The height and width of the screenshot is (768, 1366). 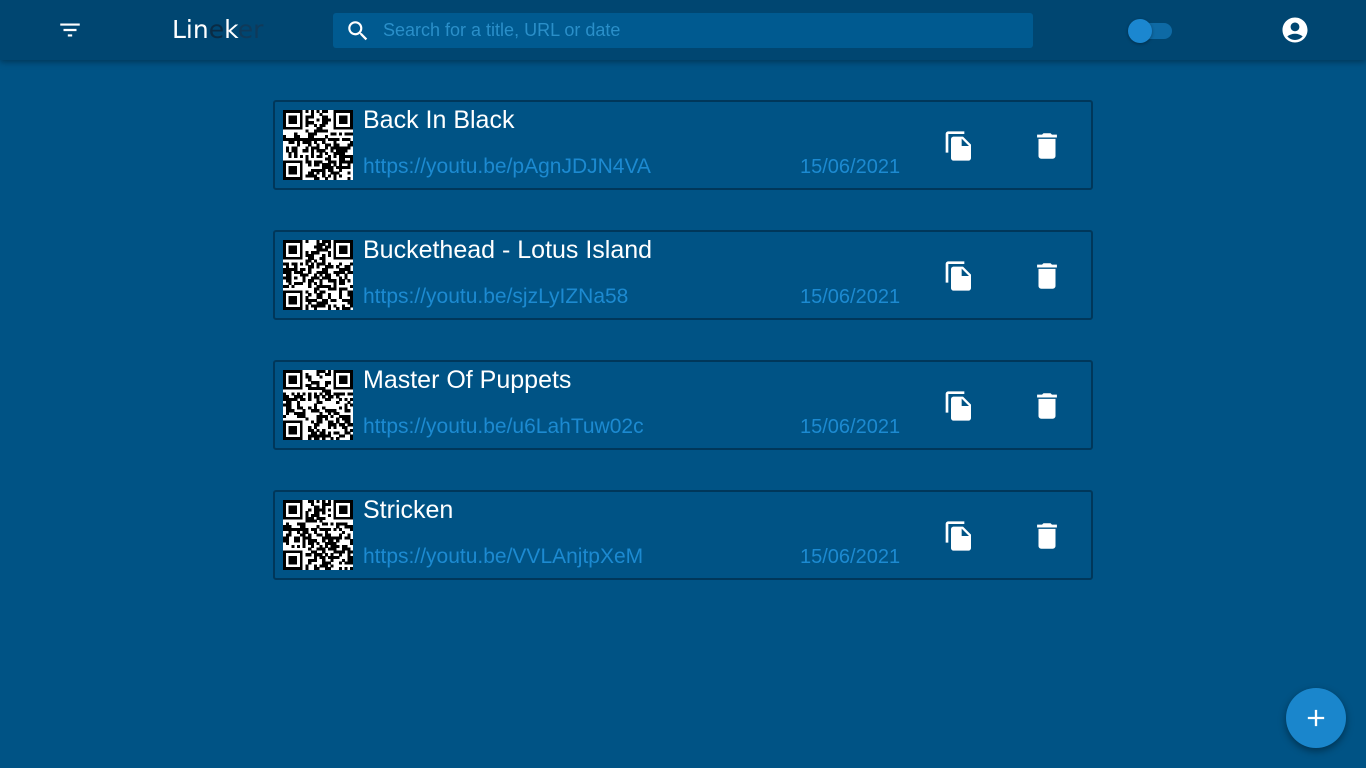 I want to click on plus-icon, so click(x=1316, y=718).